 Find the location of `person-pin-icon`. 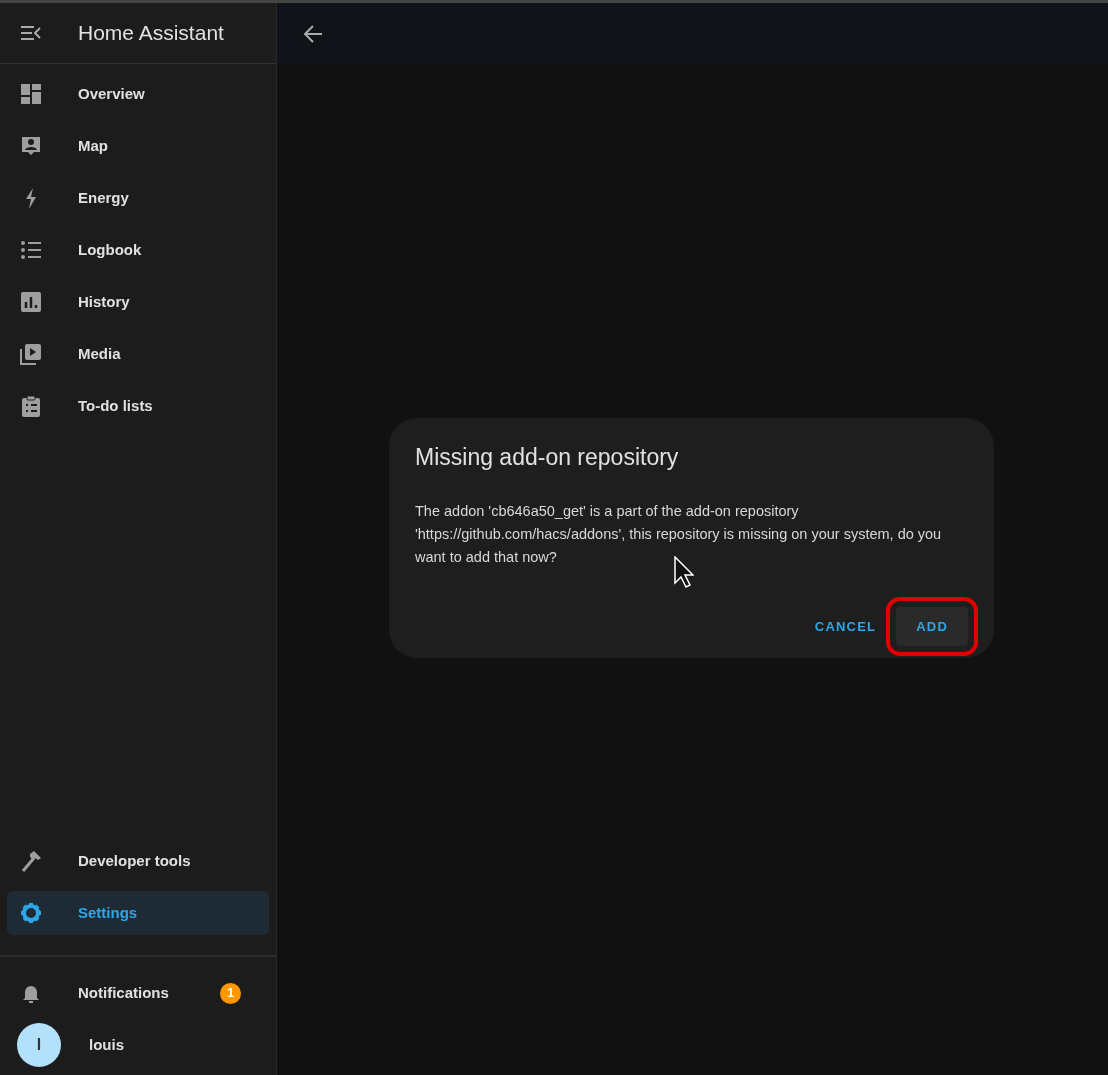

person-pin-icon is located at coordinates (31, 146).